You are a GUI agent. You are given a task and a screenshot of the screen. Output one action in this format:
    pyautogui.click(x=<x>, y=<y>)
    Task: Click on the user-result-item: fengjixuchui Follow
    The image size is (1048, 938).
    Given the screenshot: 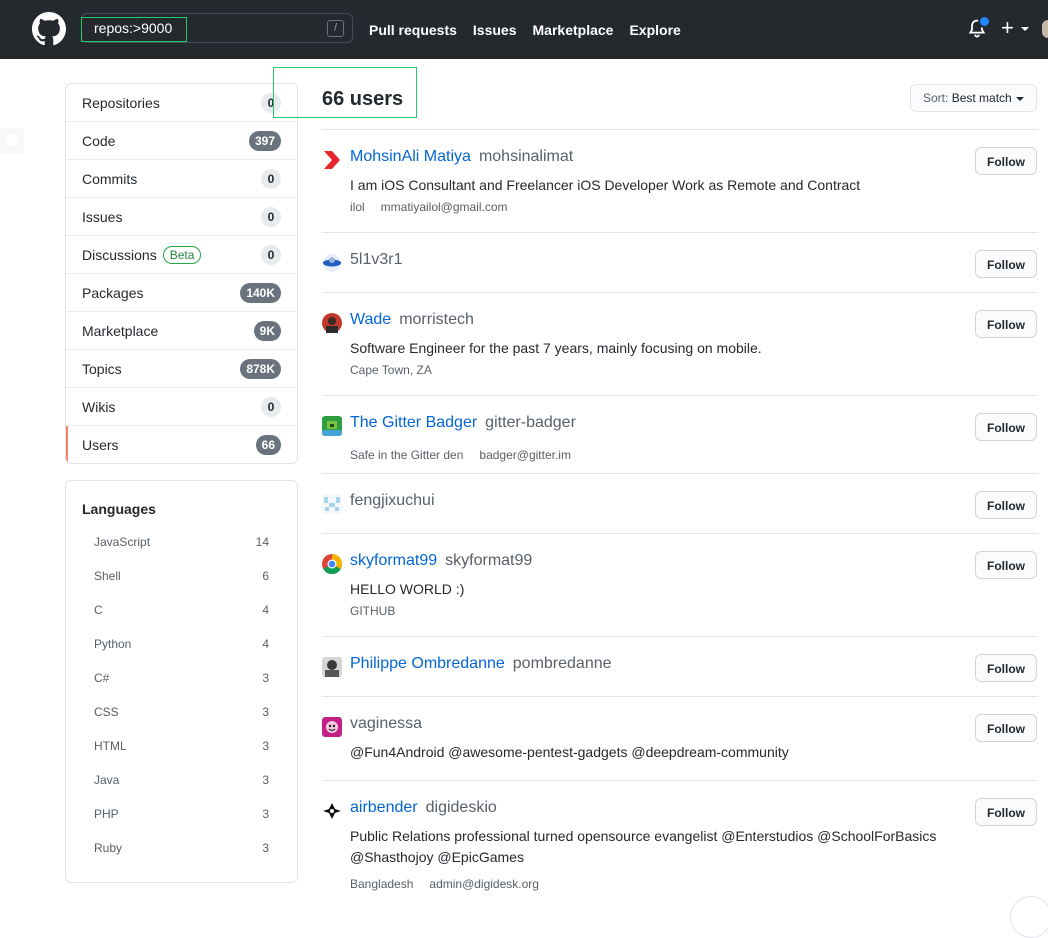 What is the action you would take?
    pyautogui.click(x=680, y=504)
    